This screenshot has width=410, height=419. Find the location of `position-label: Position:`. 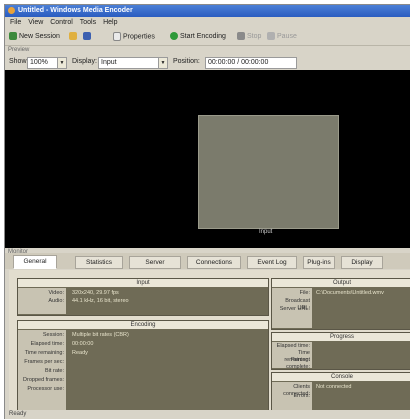

position-label: Position: is located at coordinates (186, 61).